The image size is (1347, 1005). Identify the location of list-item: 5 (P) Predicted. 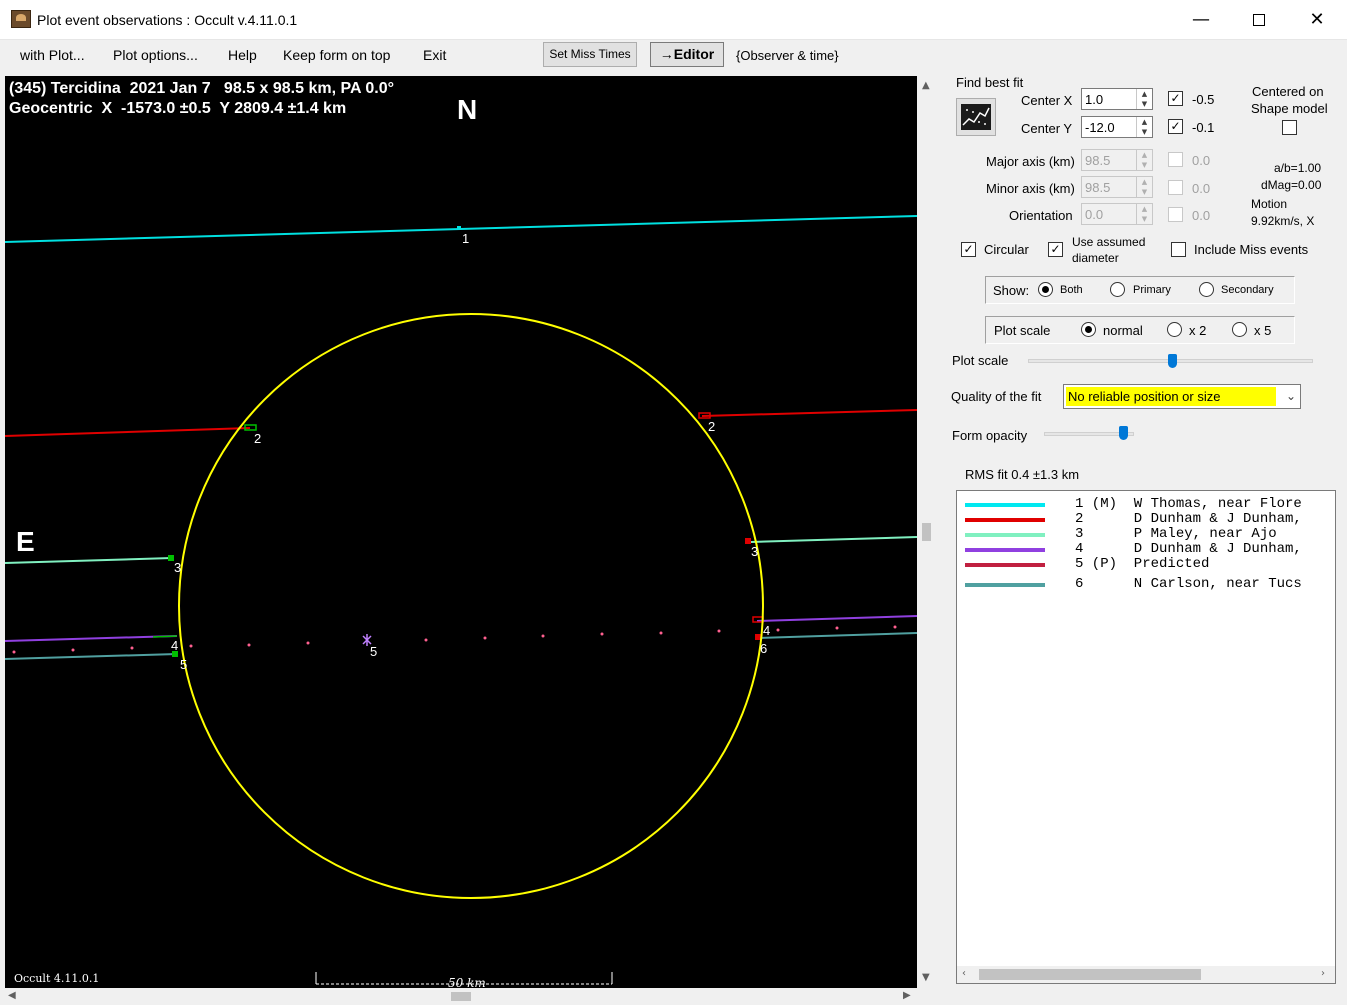
(1146, 564).